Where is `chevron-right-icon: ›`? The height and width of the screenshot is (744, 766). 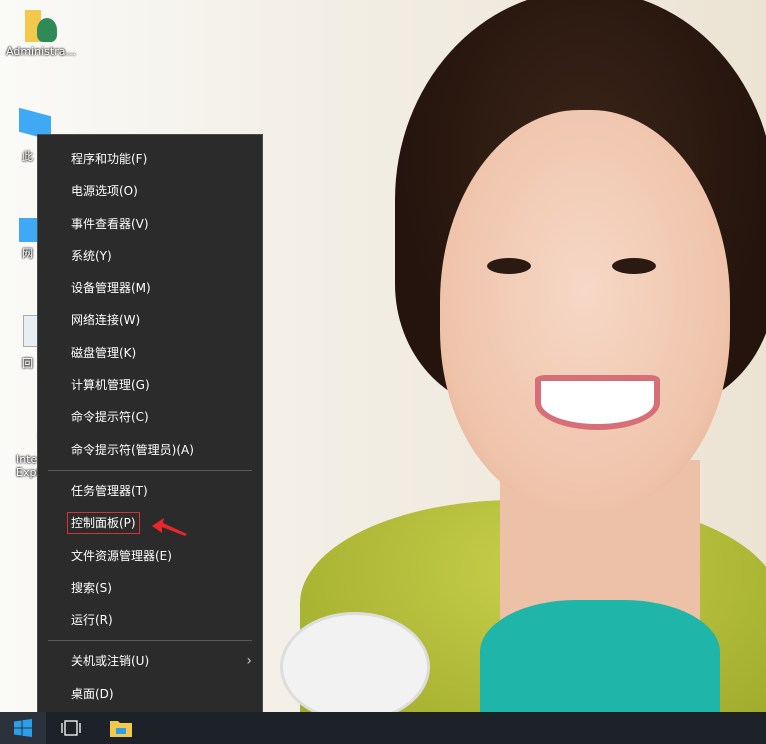 chevron-right-icon: › is located at coordinates (249, 661).